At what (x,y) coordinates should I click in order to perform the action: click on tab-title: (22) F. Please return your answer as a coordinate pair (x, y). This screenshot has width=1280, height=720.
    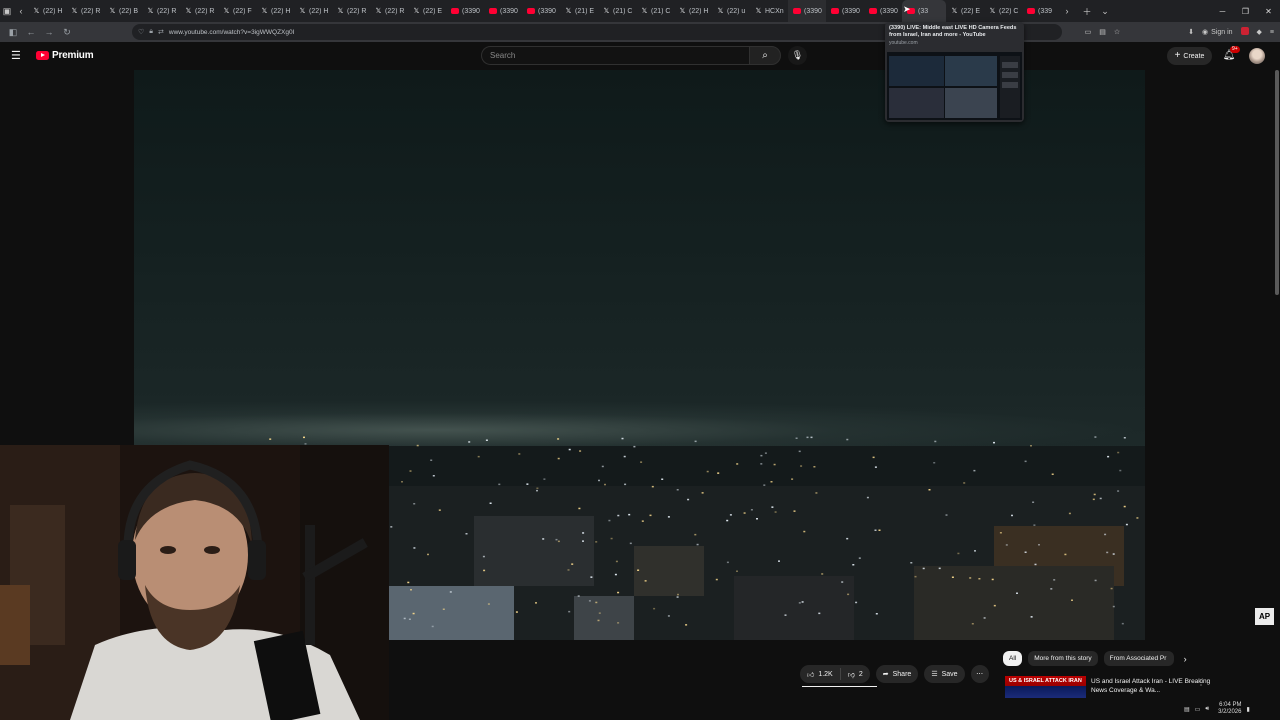
    Looking at the image, I should click on (242, 11).